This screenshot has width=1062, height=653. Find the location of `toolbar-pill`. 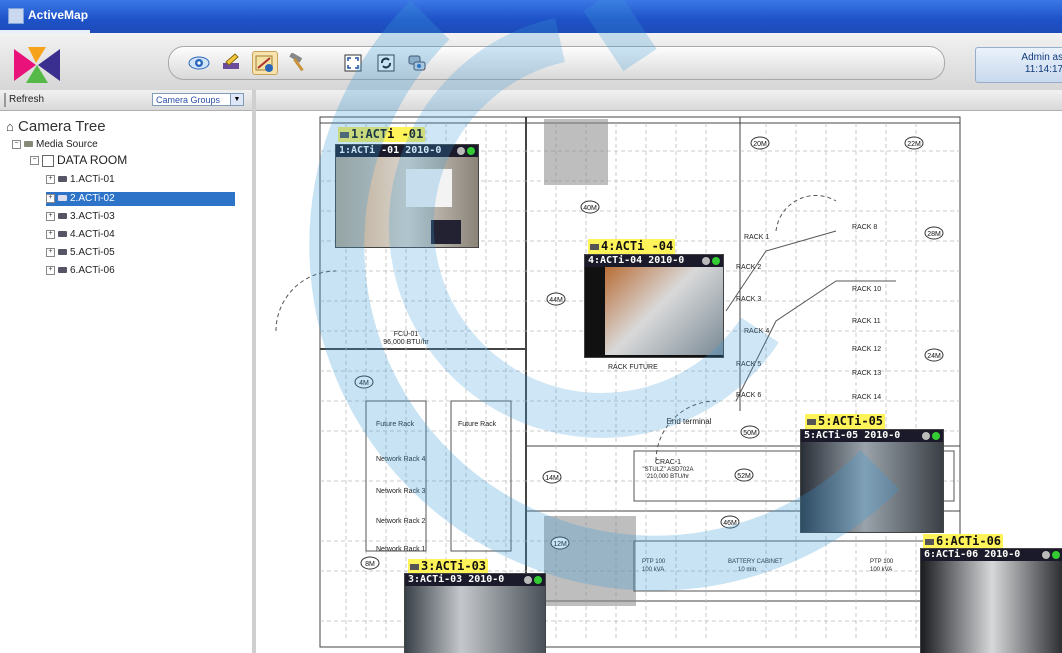

toolbar-pill is located at coordinates (556, 63).